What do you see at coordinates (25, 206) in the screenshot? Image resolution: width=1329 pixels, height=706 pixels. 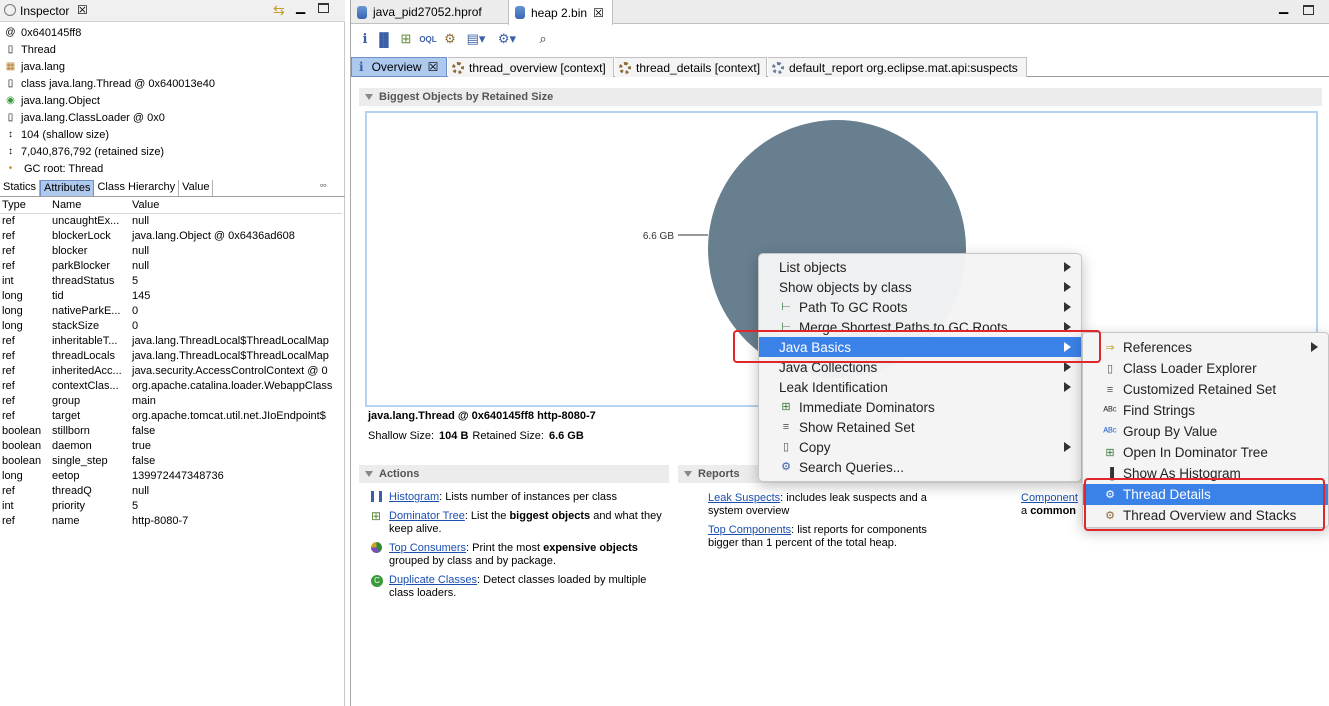 I see `column-header: Type` at bounding box center [25, 206].